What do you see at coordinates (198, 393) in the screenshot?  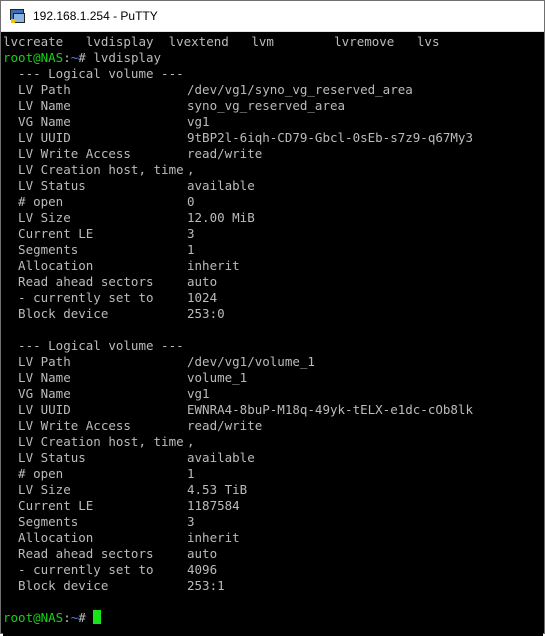 I see `field-value: vg1` at bounding box center [198, 393].